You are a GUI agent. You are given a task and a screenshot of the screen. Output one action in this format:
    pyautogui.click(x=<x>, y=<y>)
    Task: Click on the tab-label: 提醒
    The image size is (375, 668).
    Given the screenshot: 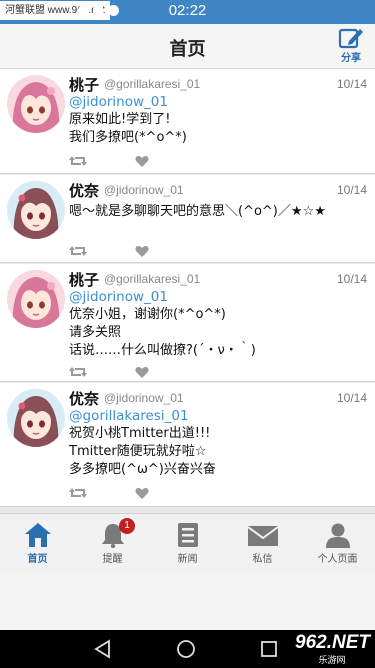 What is the action you would take?
    pyautogui.click(x=112, y=559)
    